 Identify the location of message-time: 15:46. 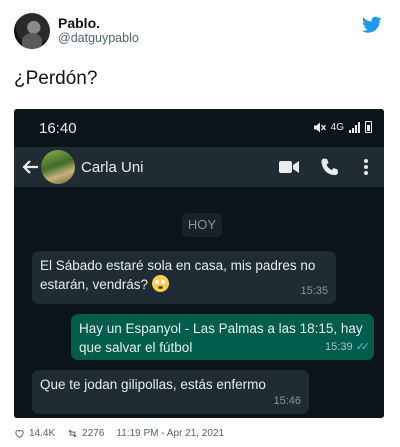
(287, 401).